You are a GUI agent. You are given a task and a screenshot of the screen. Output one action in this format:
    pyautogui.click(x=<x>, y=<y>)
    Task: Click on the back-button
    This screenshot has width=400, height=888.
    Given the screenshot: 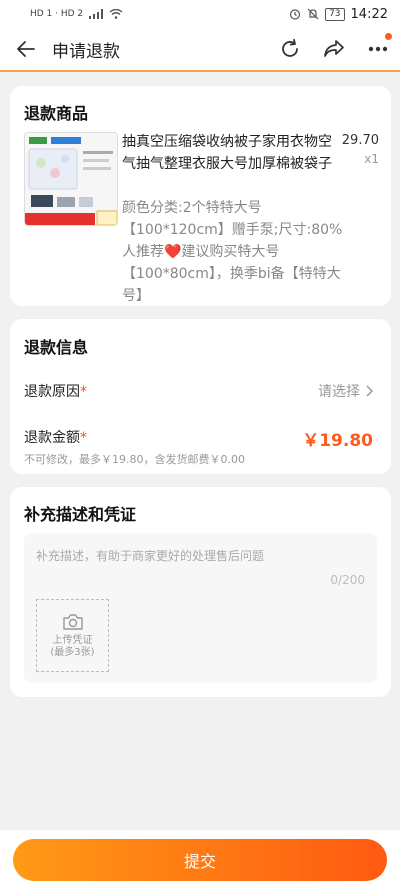 What is the action you would take?
    pyautogui.click(x=26, y=49)
    